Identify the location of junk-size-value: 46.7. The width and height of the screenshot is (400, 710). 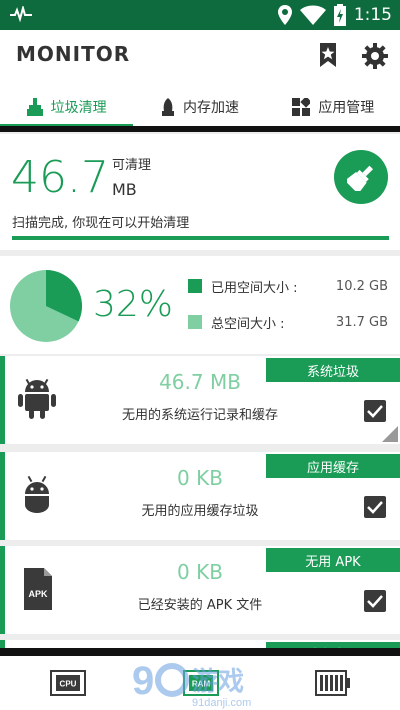
(60, 177).